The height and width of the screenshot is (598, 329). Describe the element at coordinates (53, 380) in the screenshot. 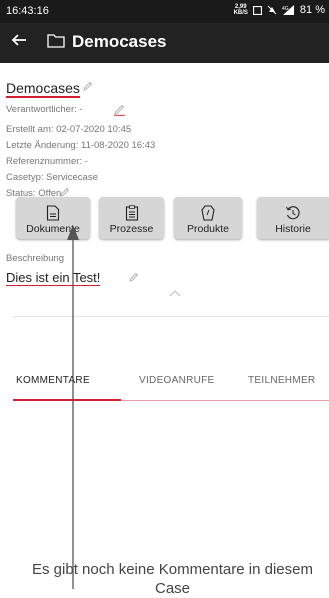

I see `tab-comments: KOMMENTARE` at that location.